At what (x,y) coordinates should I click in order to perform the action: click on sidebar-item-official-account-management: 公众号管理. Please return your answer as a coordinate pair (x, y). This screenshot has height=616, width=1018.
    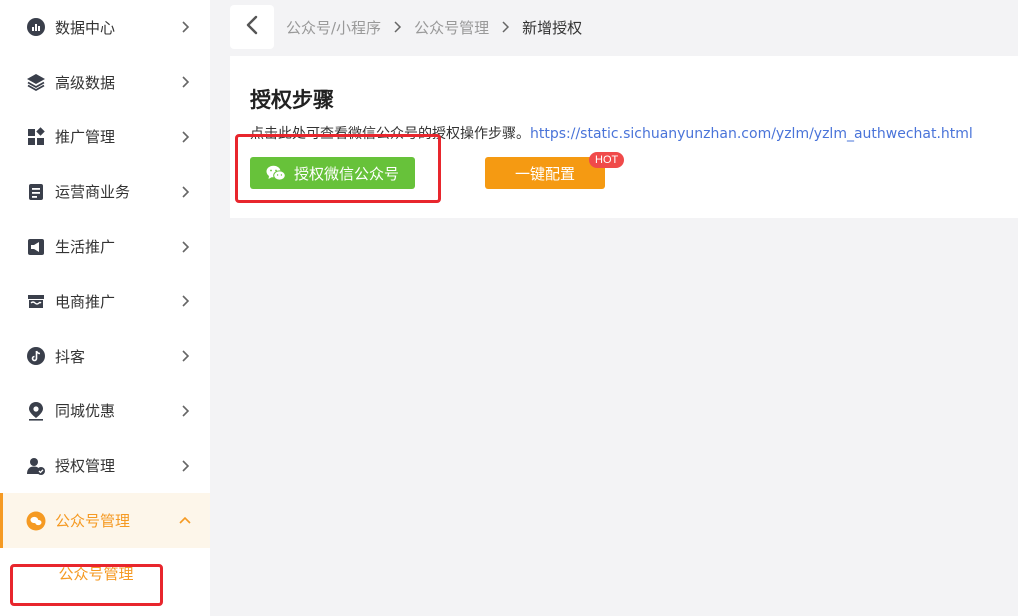
    Looking at the image, I should click on (105, 520).